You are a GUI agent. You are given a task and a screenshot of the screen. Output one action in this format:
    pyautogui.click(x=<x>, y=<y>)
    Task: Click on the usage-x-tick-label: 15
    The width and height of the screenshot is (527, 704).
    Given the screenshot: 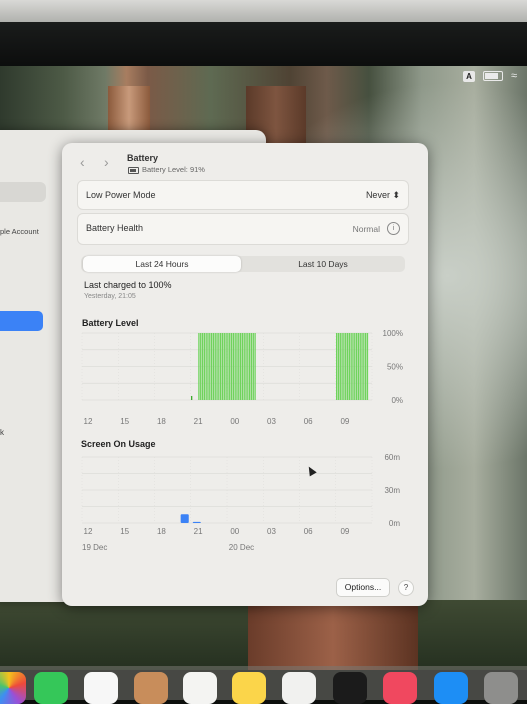 What is the action you would take?
    pyautogui.click(x=124, y=531)
    